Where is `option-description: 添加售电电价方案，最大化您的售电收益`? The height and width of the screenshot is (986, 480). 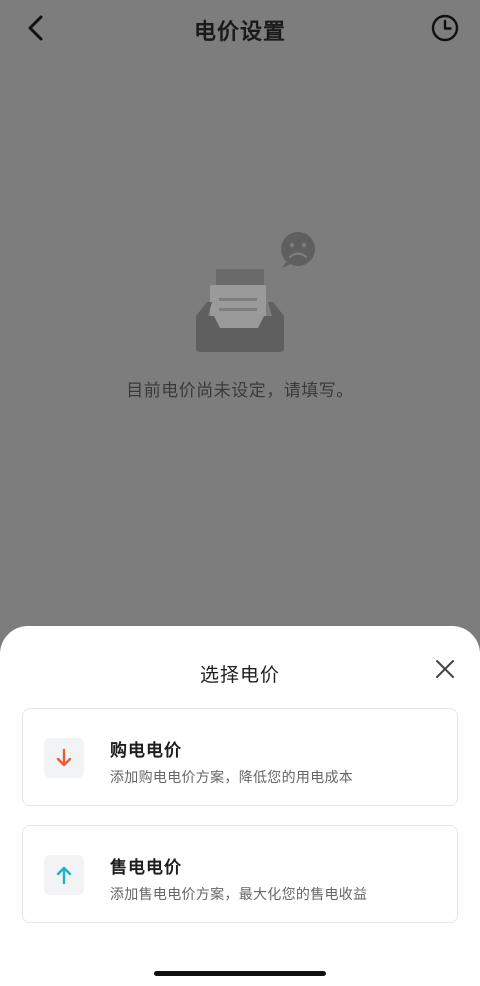
option-description: 添加售电电价方案，最大化您的售电收益 is located at coordinates (239, 895).